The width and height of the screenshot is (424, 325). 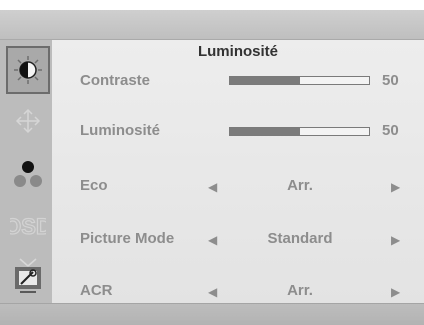 What do you see at coordinates (212, 240) in the screenshot?
I see `picture-mode-left-arrow-icon: ◀` at bounding box center [212, 240].